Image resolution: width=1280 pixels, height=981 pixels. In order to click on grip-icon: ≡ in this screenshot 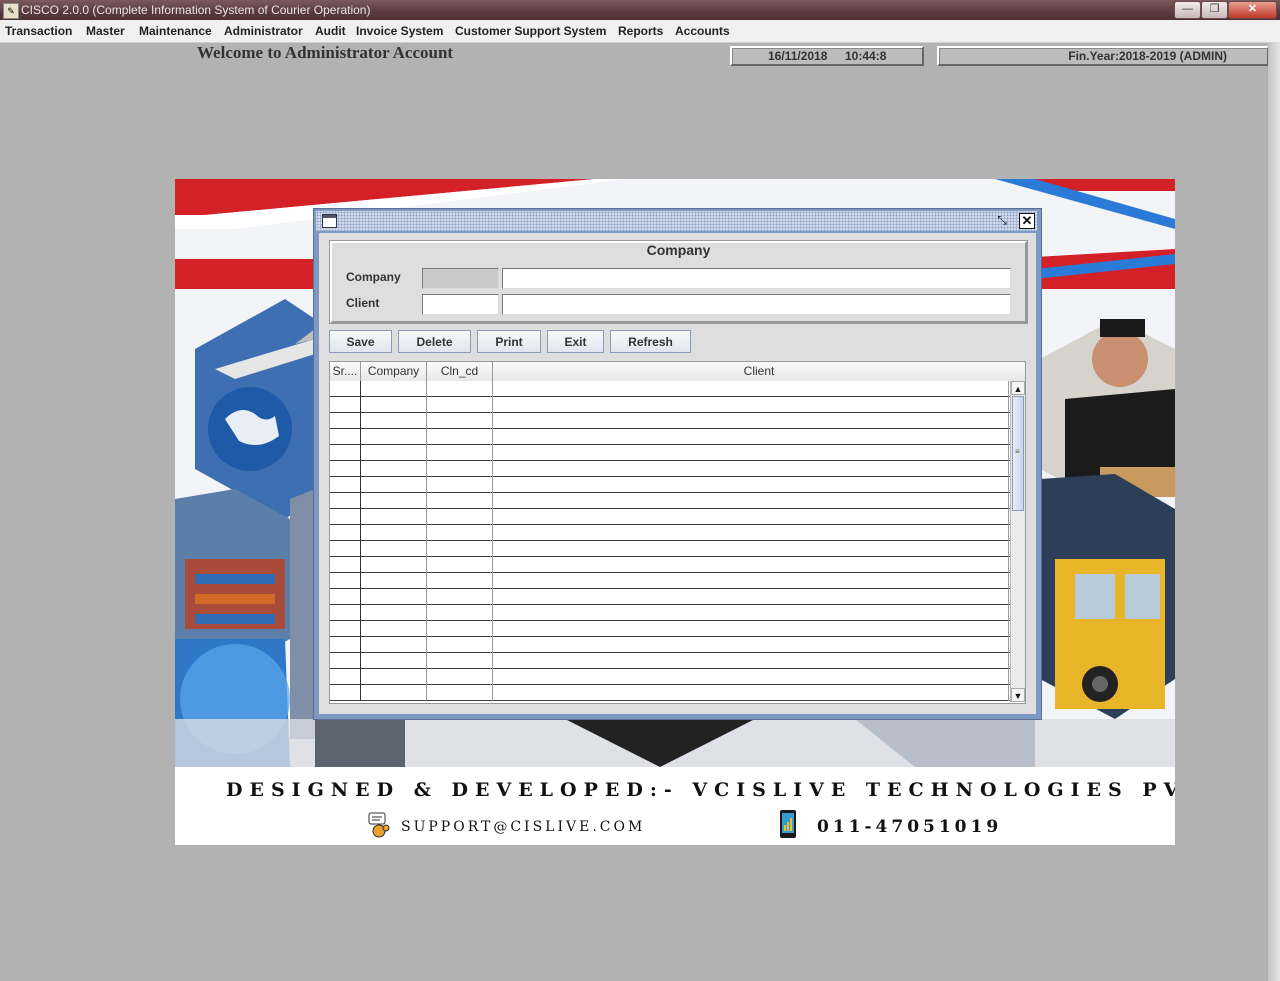, I will do `click(1017, 451)`.